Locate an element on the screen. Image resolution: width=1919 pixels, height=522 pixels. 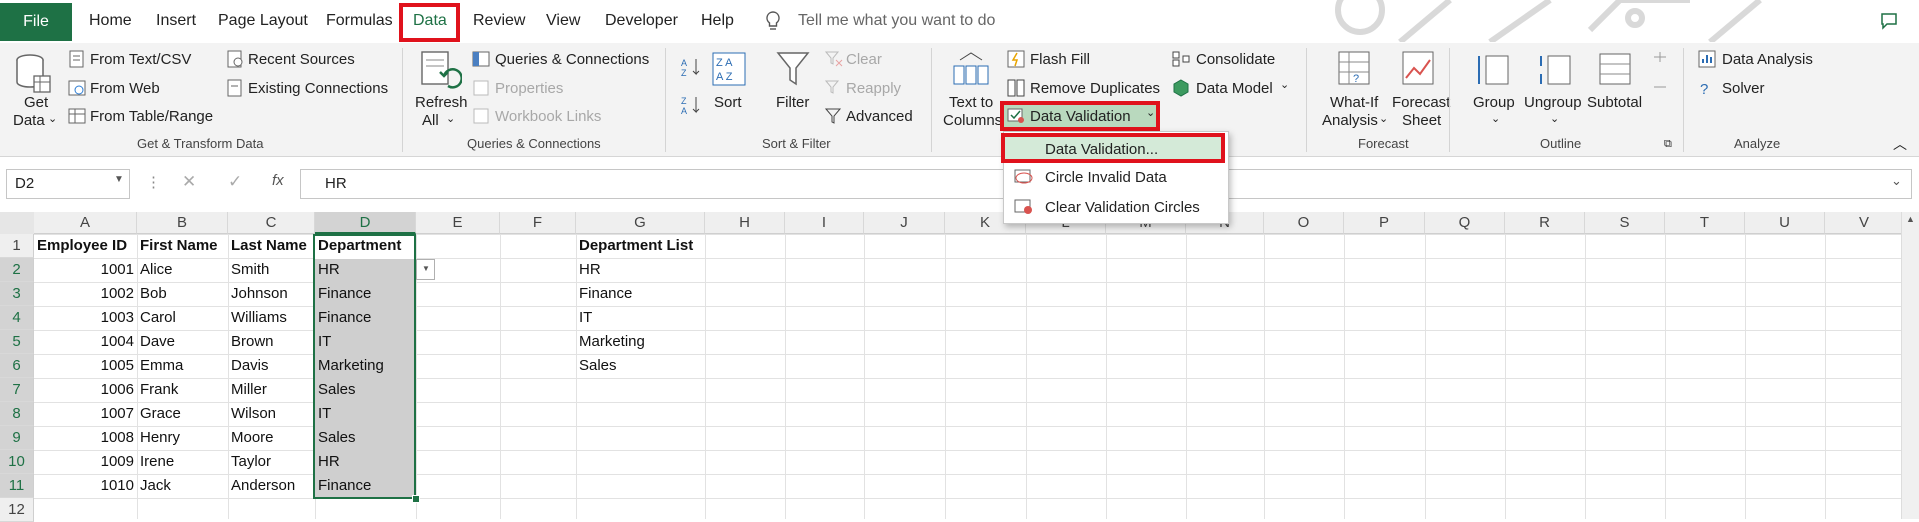
row-header: 6 is located at coordinates (17, 366).